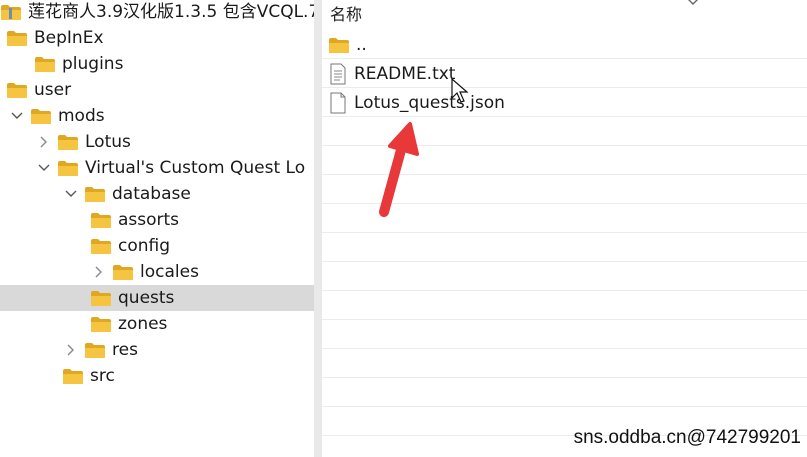  Describe the element at coordinates (169, 272) in the screenshot. I see `tree-item-label: locales` at that location.